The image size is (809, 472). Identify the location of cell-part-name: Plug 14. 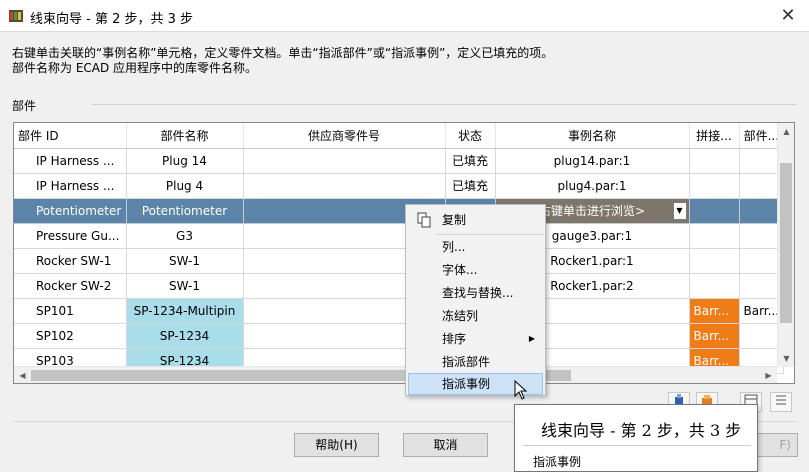
(185, 161).